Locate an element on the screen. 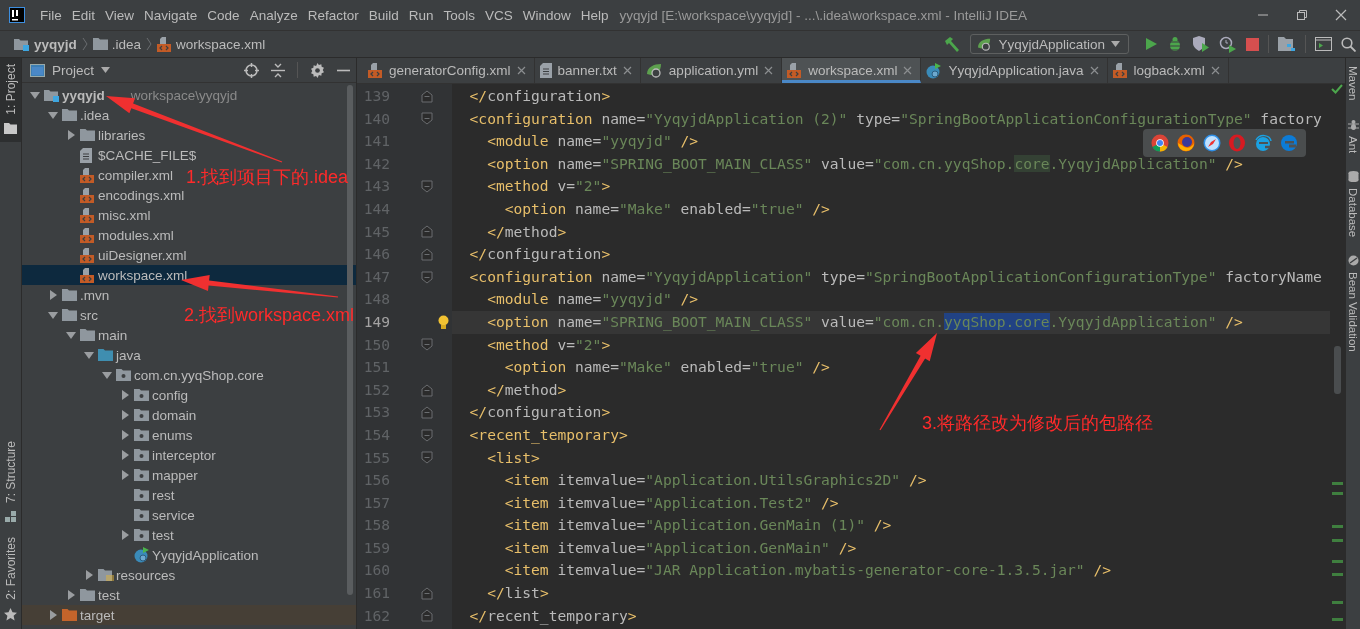 The height and width of the screenshot is (629, 1360). editor-tab: generatorConfig.xml is located at coordinates (449, 70).